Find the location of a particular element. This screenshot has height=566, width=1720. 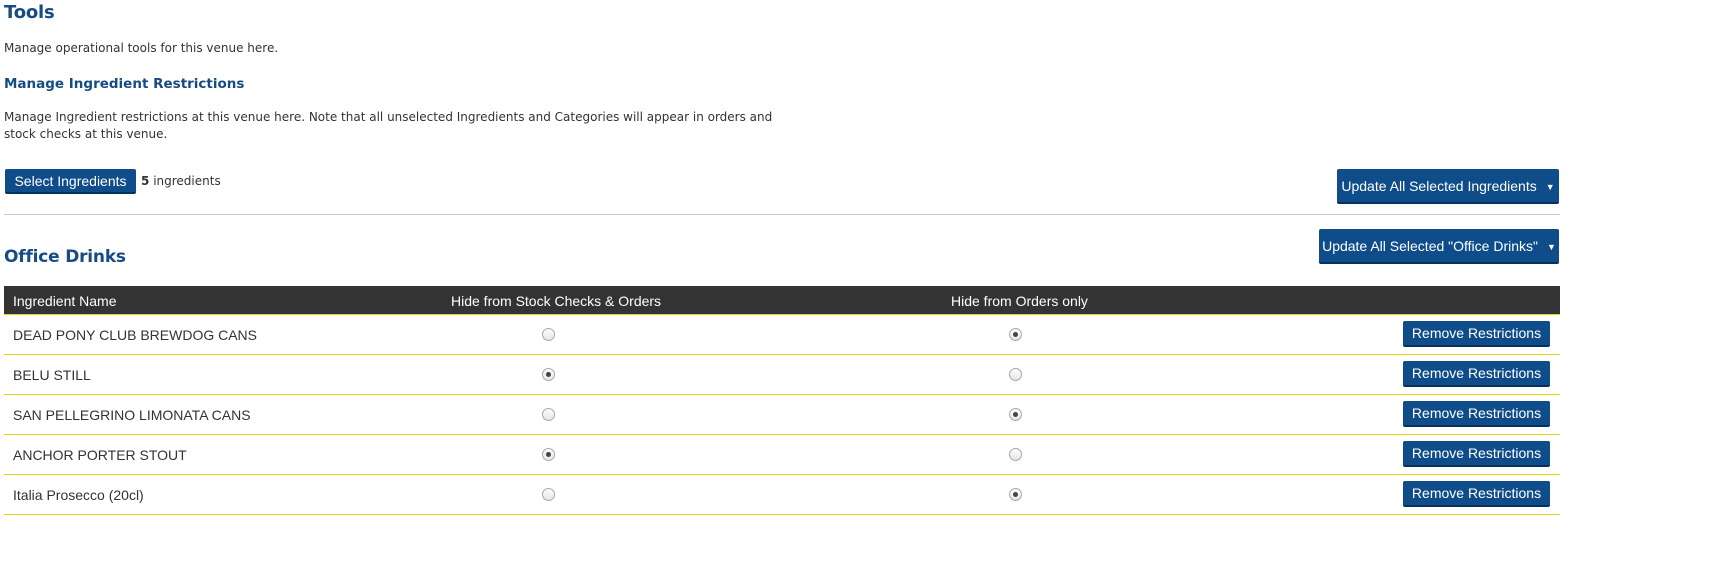

column-header-hide-orders-only: Hide from Orders only is located at coordinates (1019, 301).